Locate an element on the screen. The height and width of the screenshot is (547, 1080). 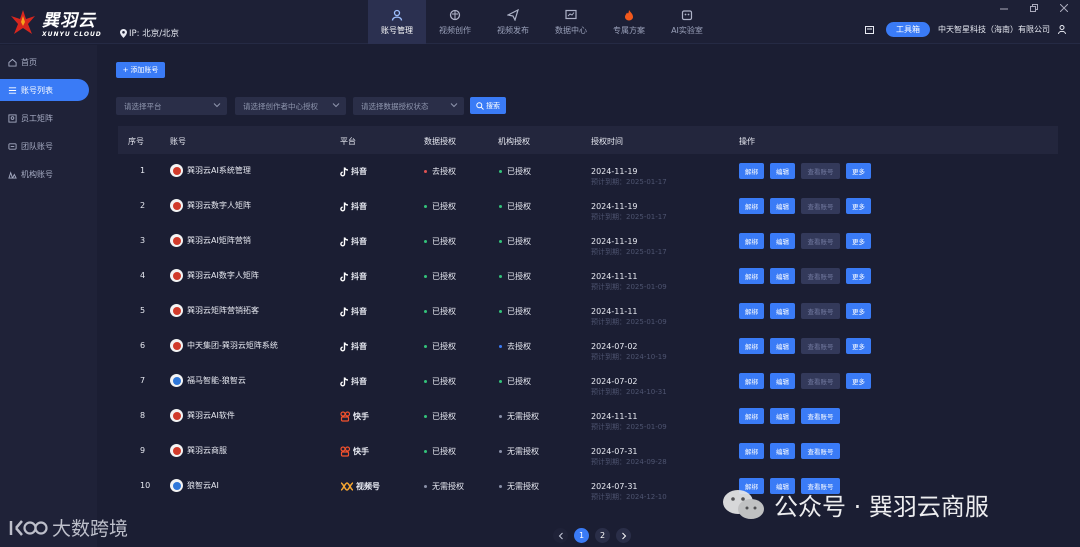
platform-name: 快手 is located at coordinates (361, 451).